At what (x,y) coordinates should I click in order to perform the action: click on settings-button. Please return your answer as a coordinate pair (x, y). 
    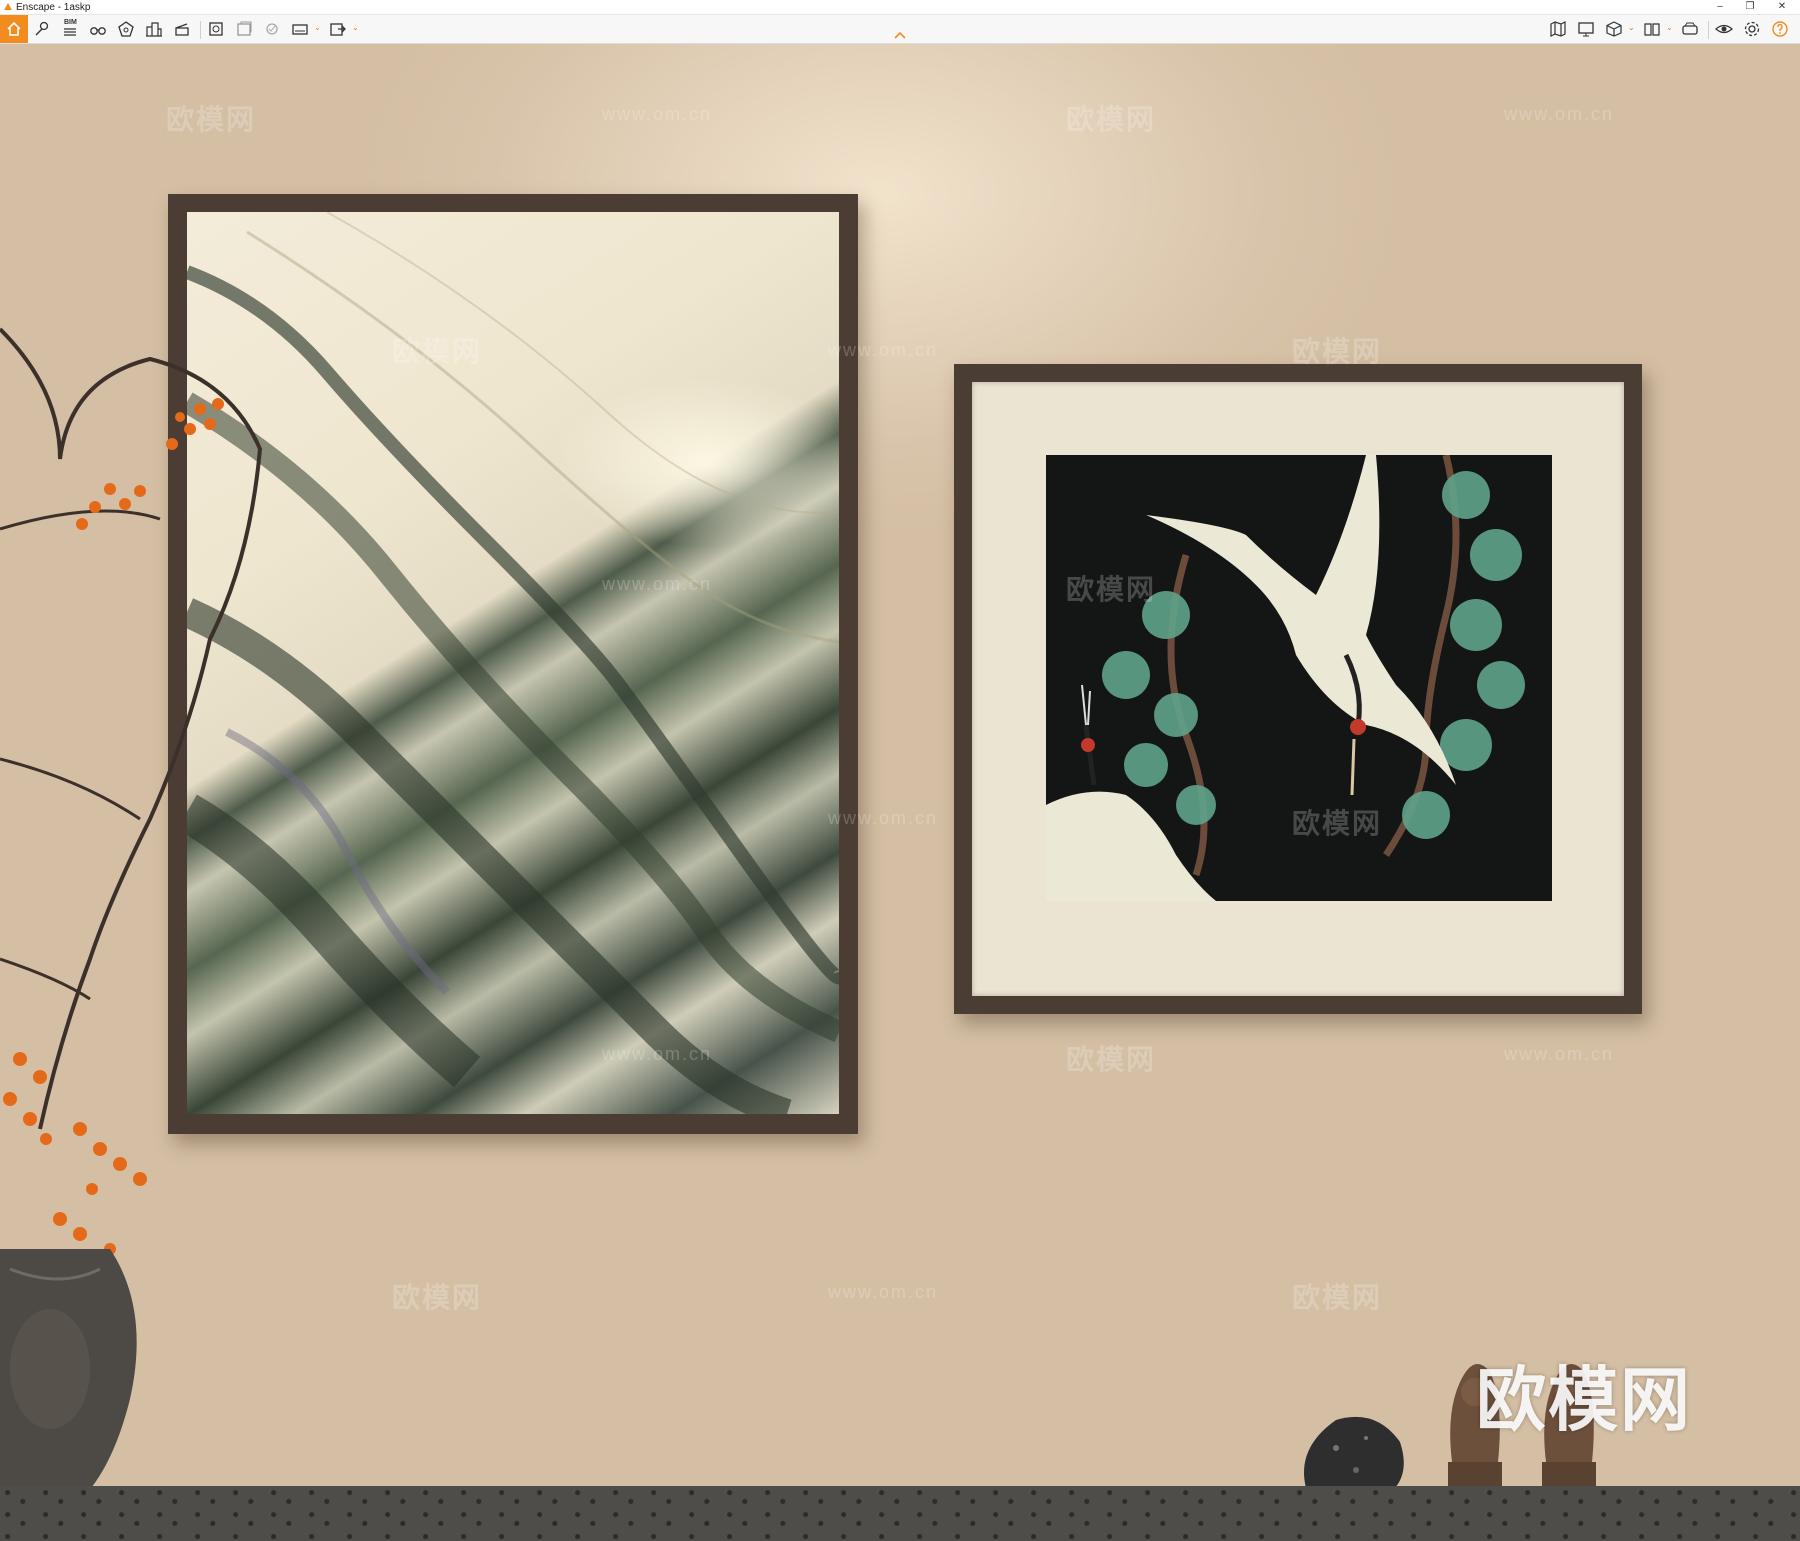
    Looking at the image, I should click on (1752, 29).